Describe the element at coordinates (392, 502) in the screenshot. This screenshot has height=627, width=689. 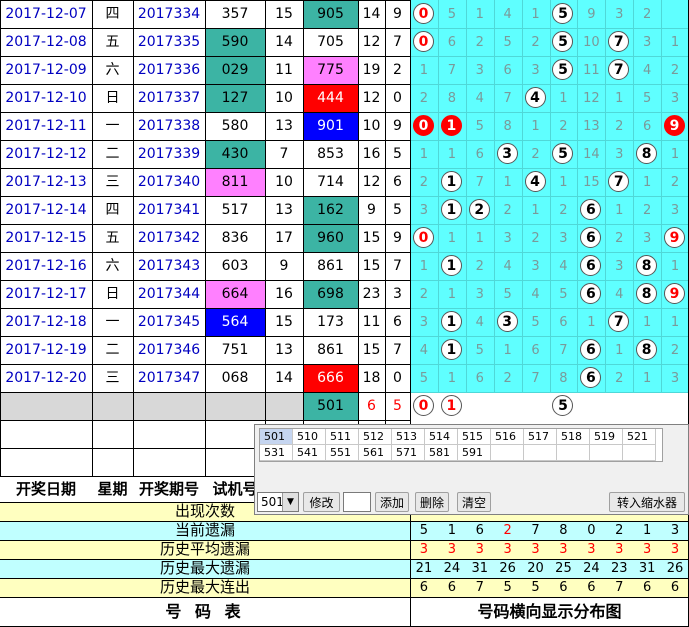
I see `add-button: 添加` at that location.